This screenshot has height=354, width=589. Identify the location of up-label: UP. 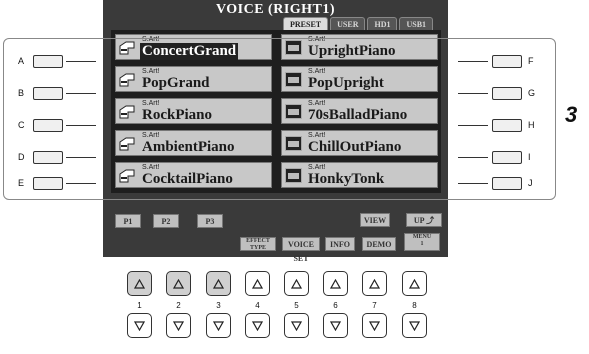
(419, 220).